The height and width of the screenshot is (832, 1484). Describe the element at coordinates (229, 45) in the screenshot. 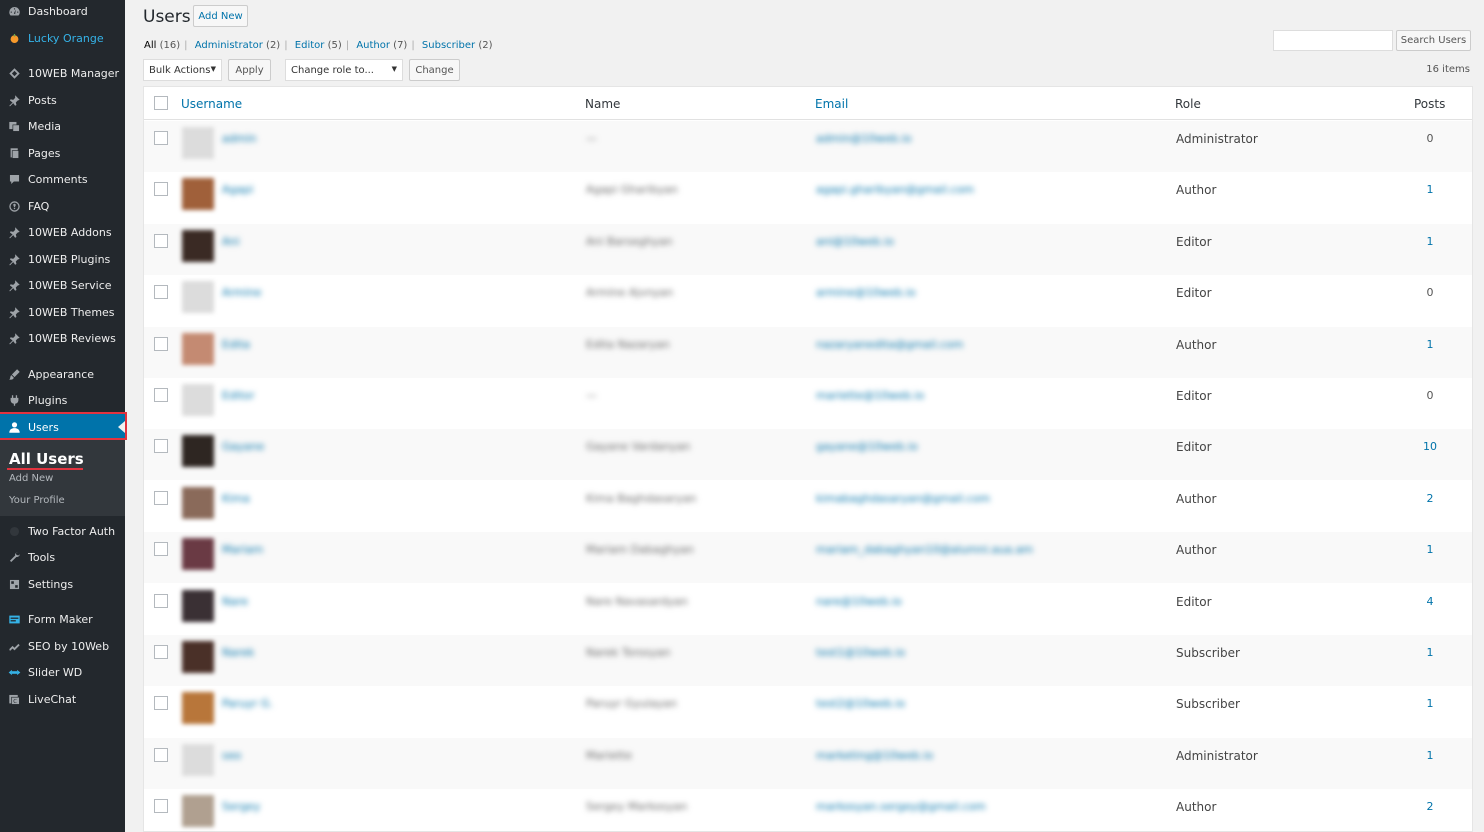

I see `filter-administrator: Administrator` at that location.